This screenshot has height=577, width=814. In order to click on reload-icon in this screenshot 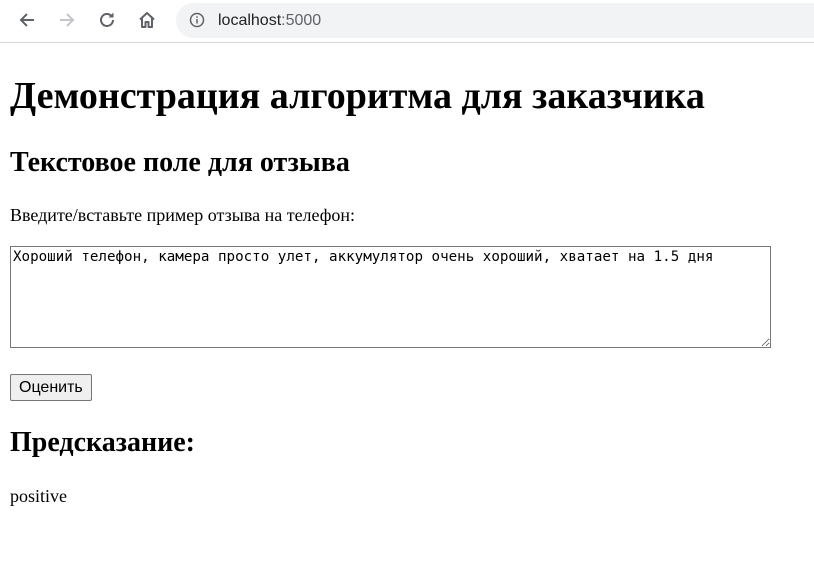, I will do `click(107, 19)`.